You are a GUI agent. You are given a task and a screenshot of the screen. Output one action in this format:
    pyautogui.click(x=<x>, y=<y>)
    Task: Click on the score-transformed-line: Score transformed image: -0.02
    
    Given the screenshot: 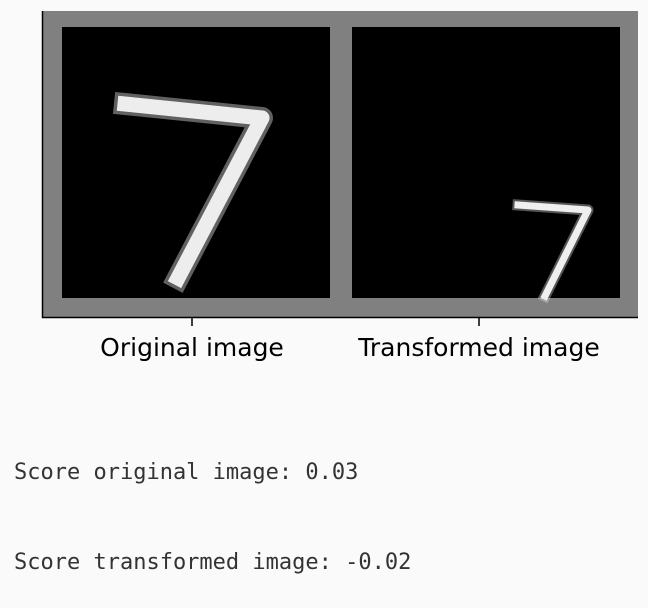 What is the action you would take?
    pyautogui.click(x=213, y=562)
    